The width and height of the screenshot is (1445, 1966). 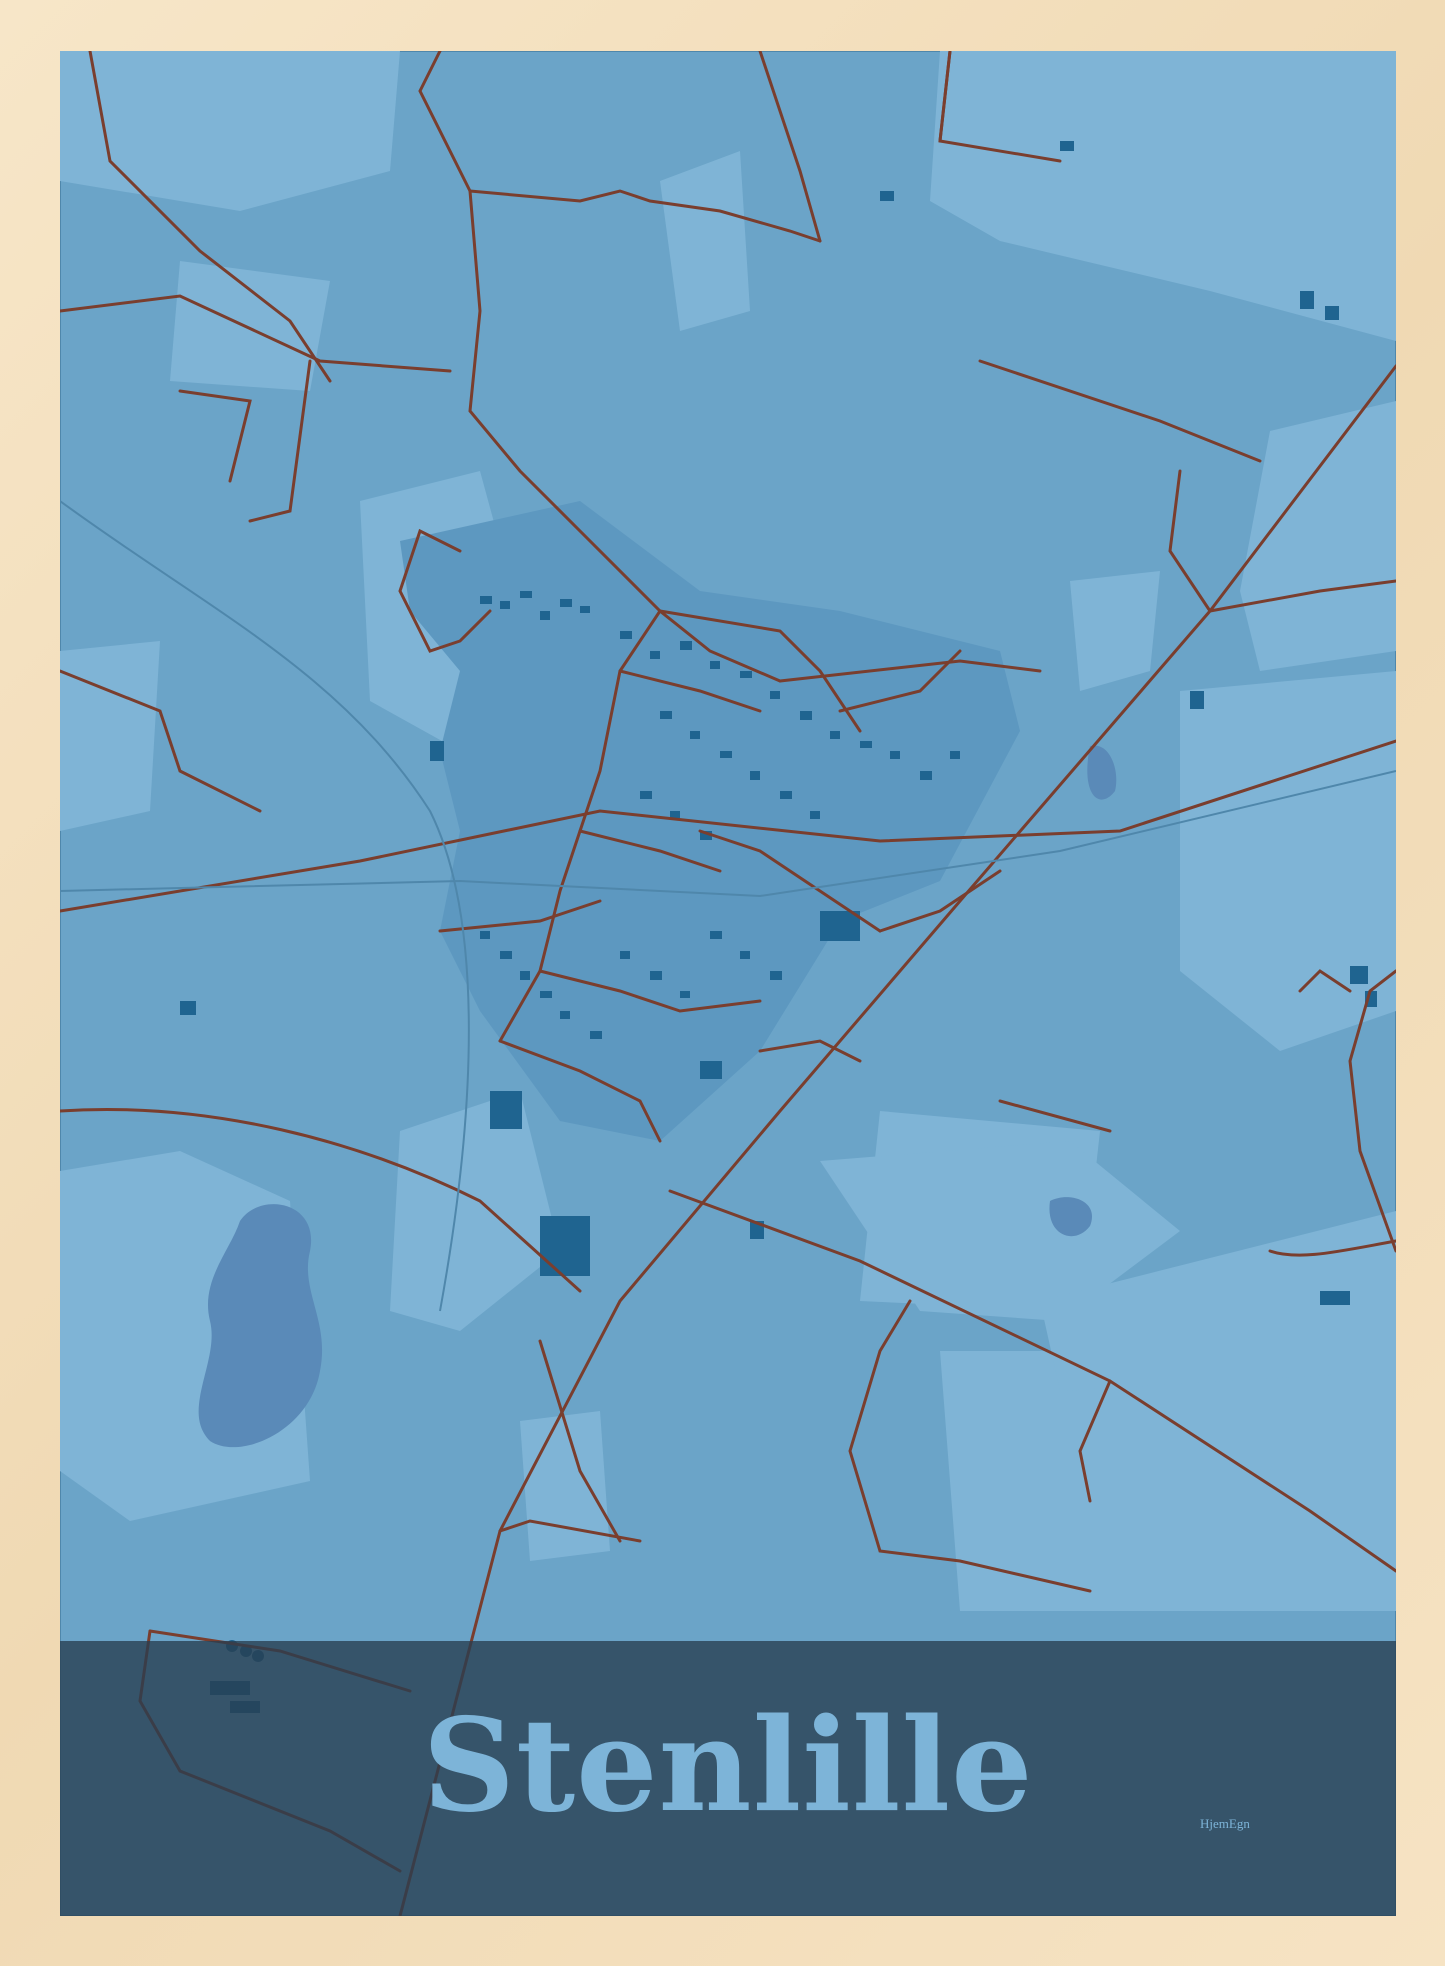 I want to click on town-name-title: Stenlille, so click(x=728, y=1766).